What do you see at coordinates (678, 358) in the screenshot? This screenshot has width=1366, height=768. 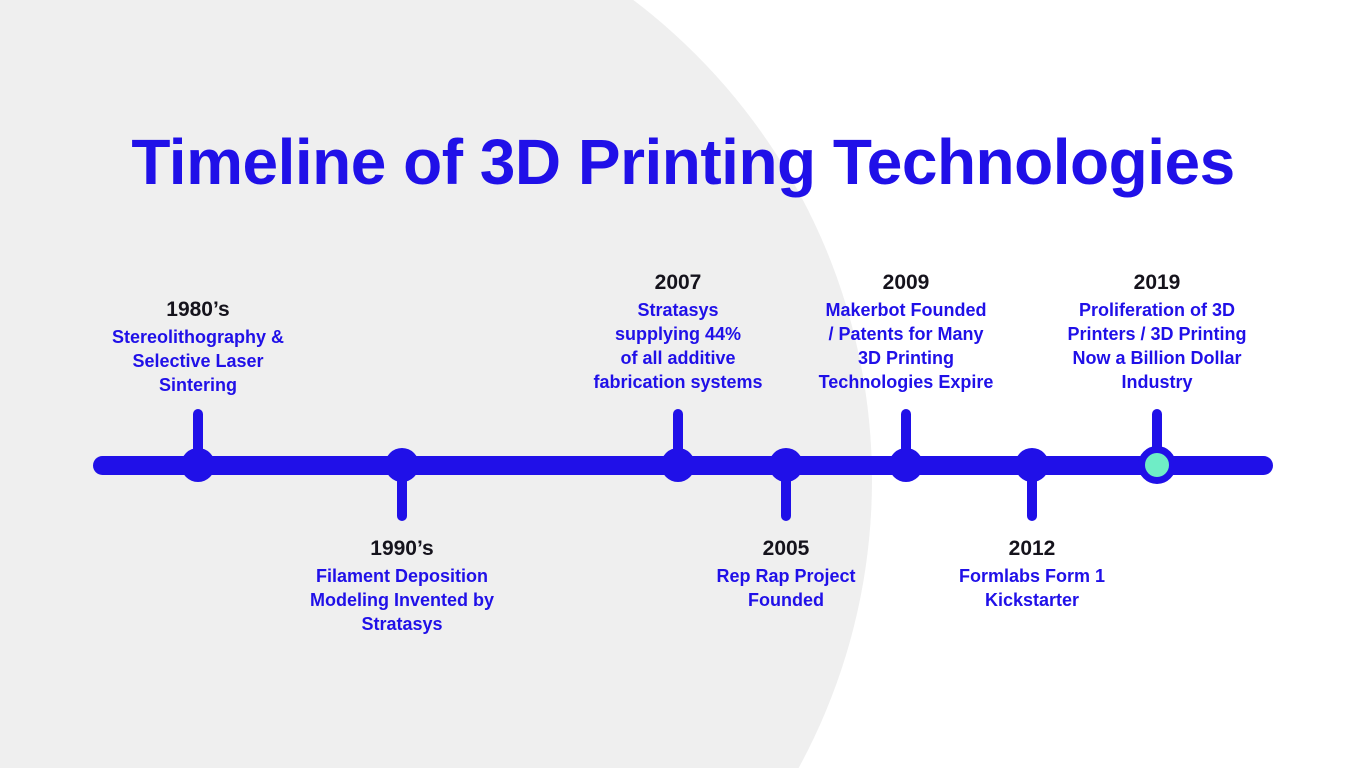 I see `event-description-line: of all additive` at bounding box center [678, 358].